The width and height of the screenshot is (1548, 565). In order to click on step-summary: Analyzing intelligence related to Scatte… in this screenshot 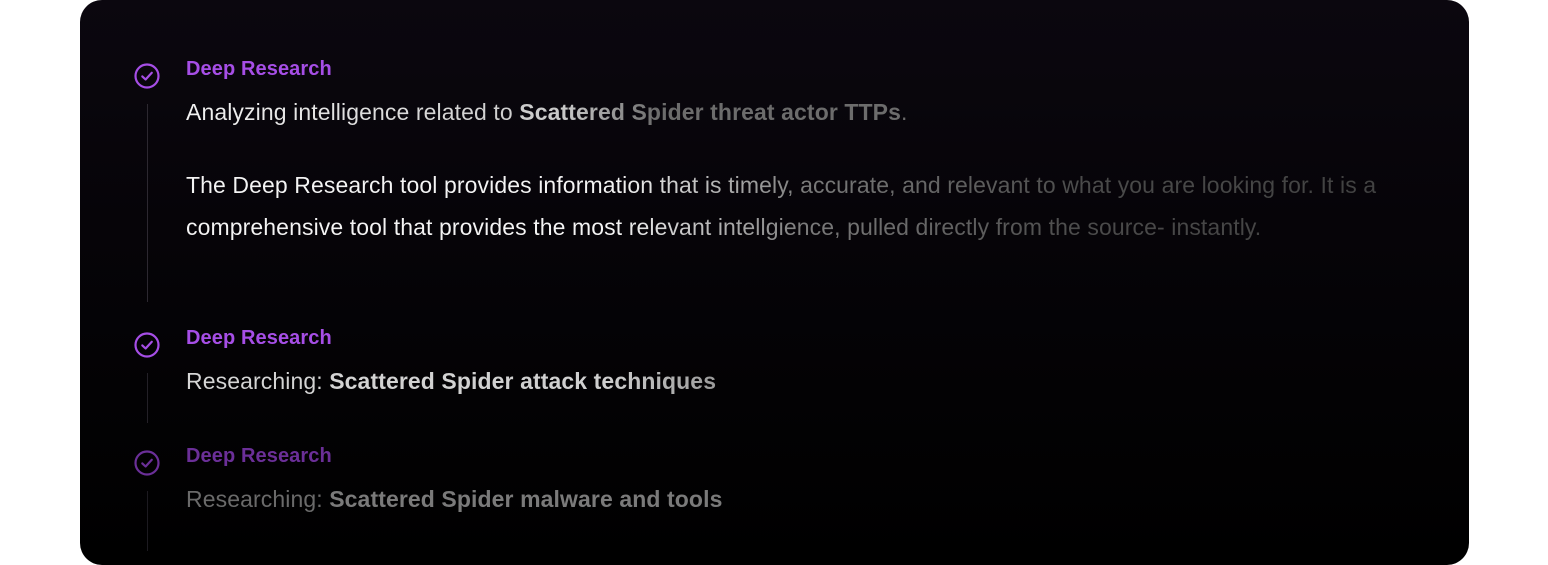, I will do `click(547, 112)`.